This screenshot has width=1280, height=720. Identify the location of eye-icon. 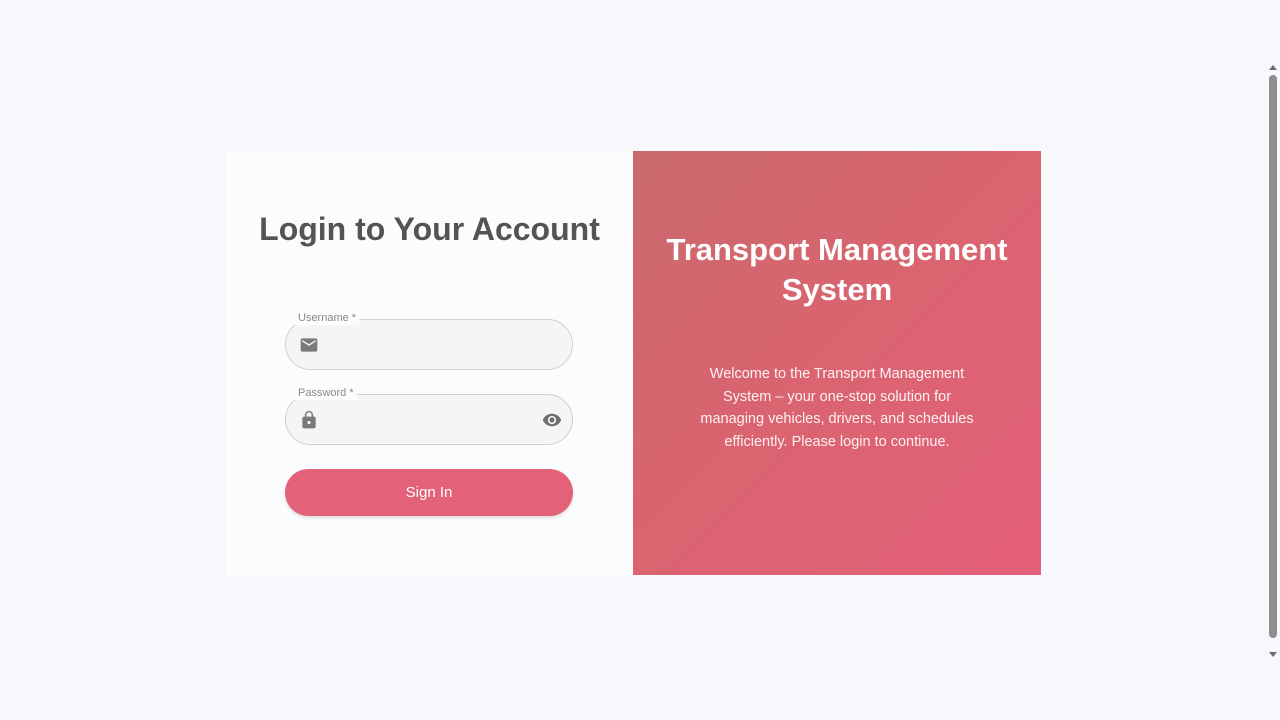
(552, 420).